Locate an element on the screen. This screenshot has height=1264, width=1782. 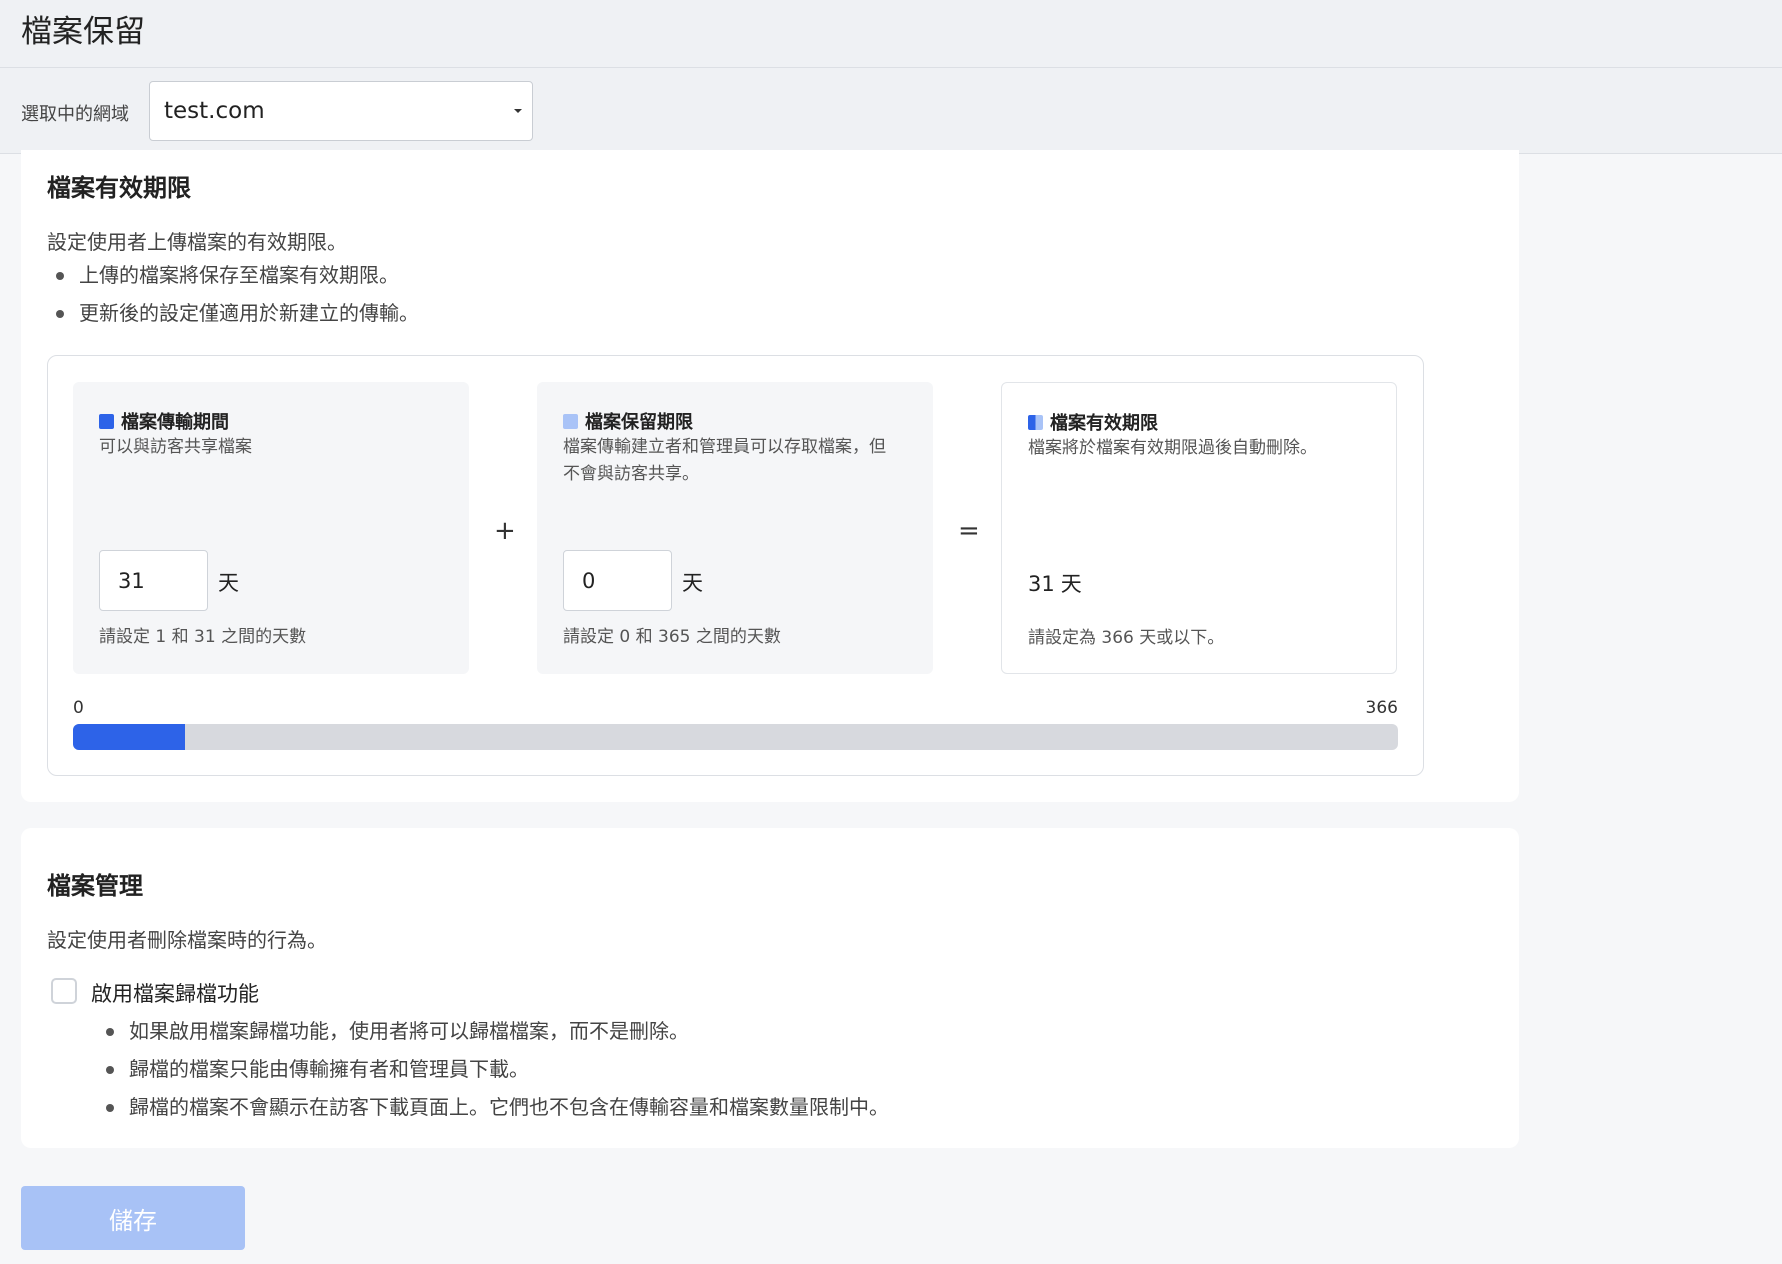
transfer-days-unit: 天 is located at coordinates (228, 583).